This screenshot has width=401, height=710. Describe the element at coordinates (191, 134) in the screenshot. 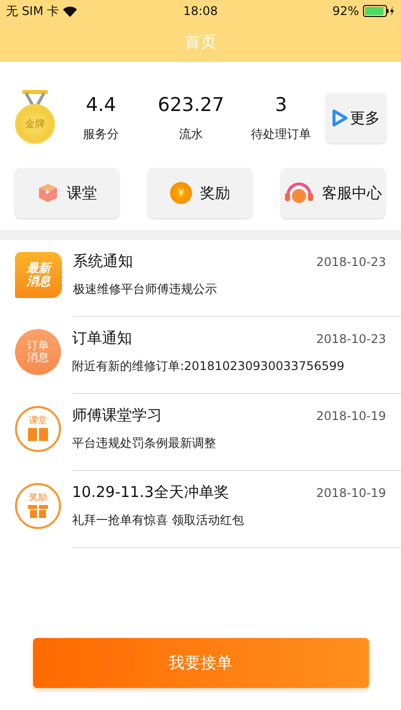

I see `stat-label: 流水` at that location.